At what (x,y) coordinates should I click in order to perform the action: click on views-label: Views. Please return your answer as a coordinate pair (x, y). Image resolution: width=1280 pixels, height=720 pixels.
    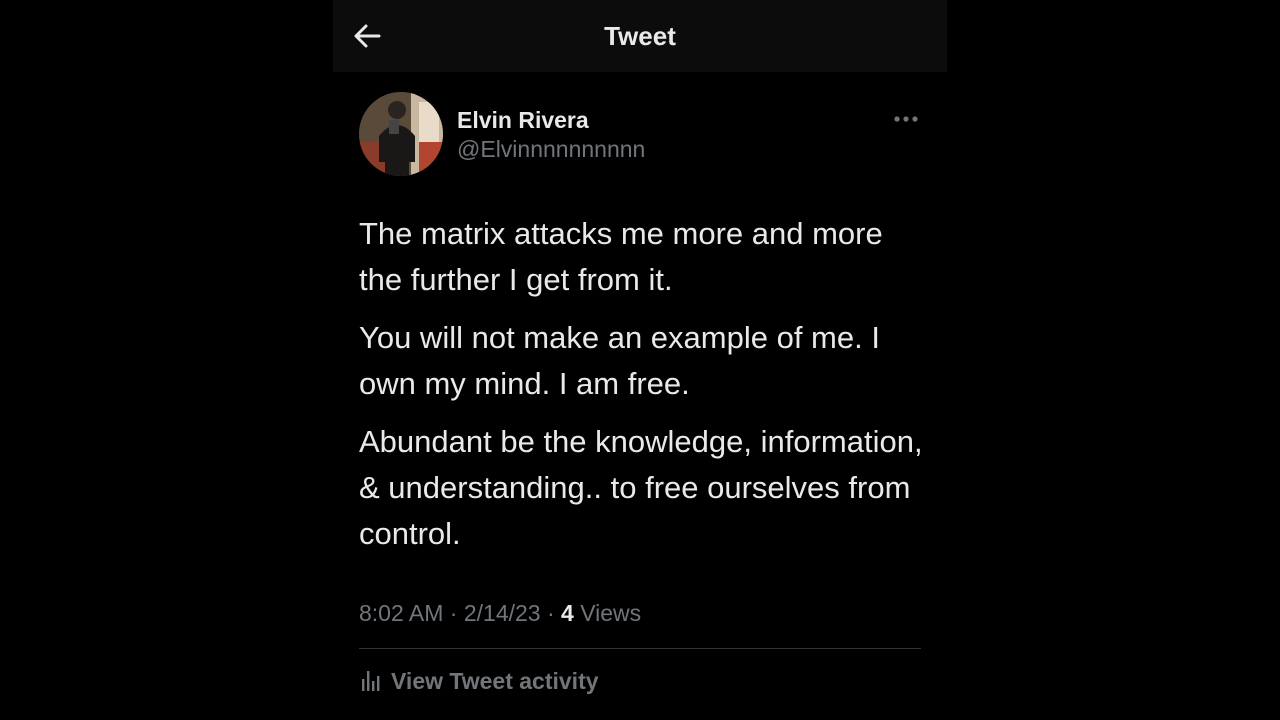
    Looking at the image, I should click on (611, 613).